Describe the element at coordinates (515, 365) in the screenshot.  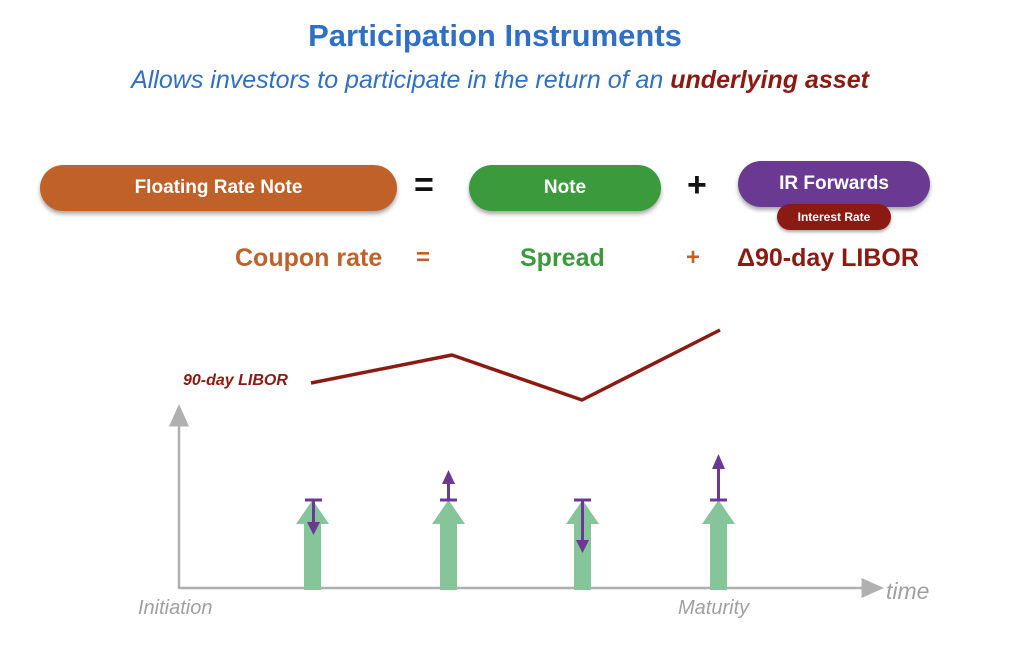
I see `libor-line` at that location.